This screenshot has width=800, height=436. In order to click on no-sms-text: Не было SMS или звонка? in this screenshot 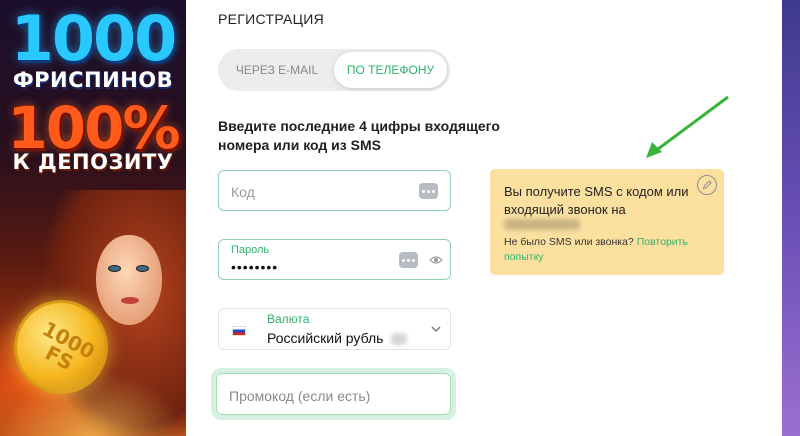, I will do `click(569, 242)`.